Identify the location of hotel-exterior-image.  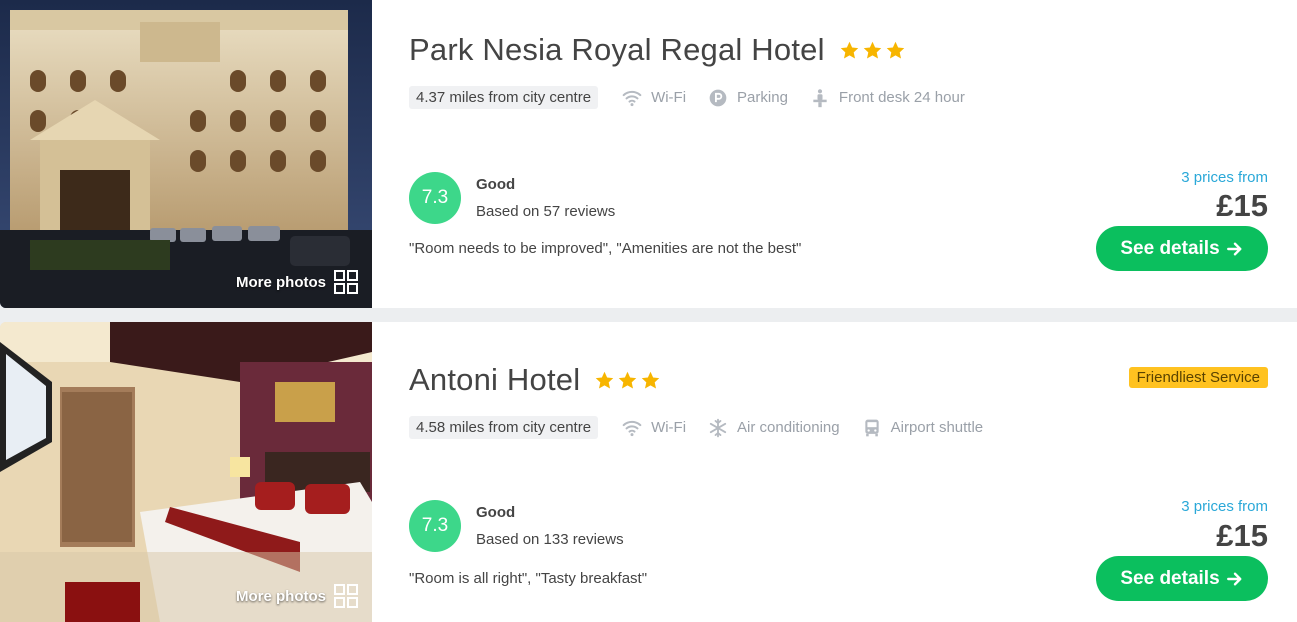
(186, 154).